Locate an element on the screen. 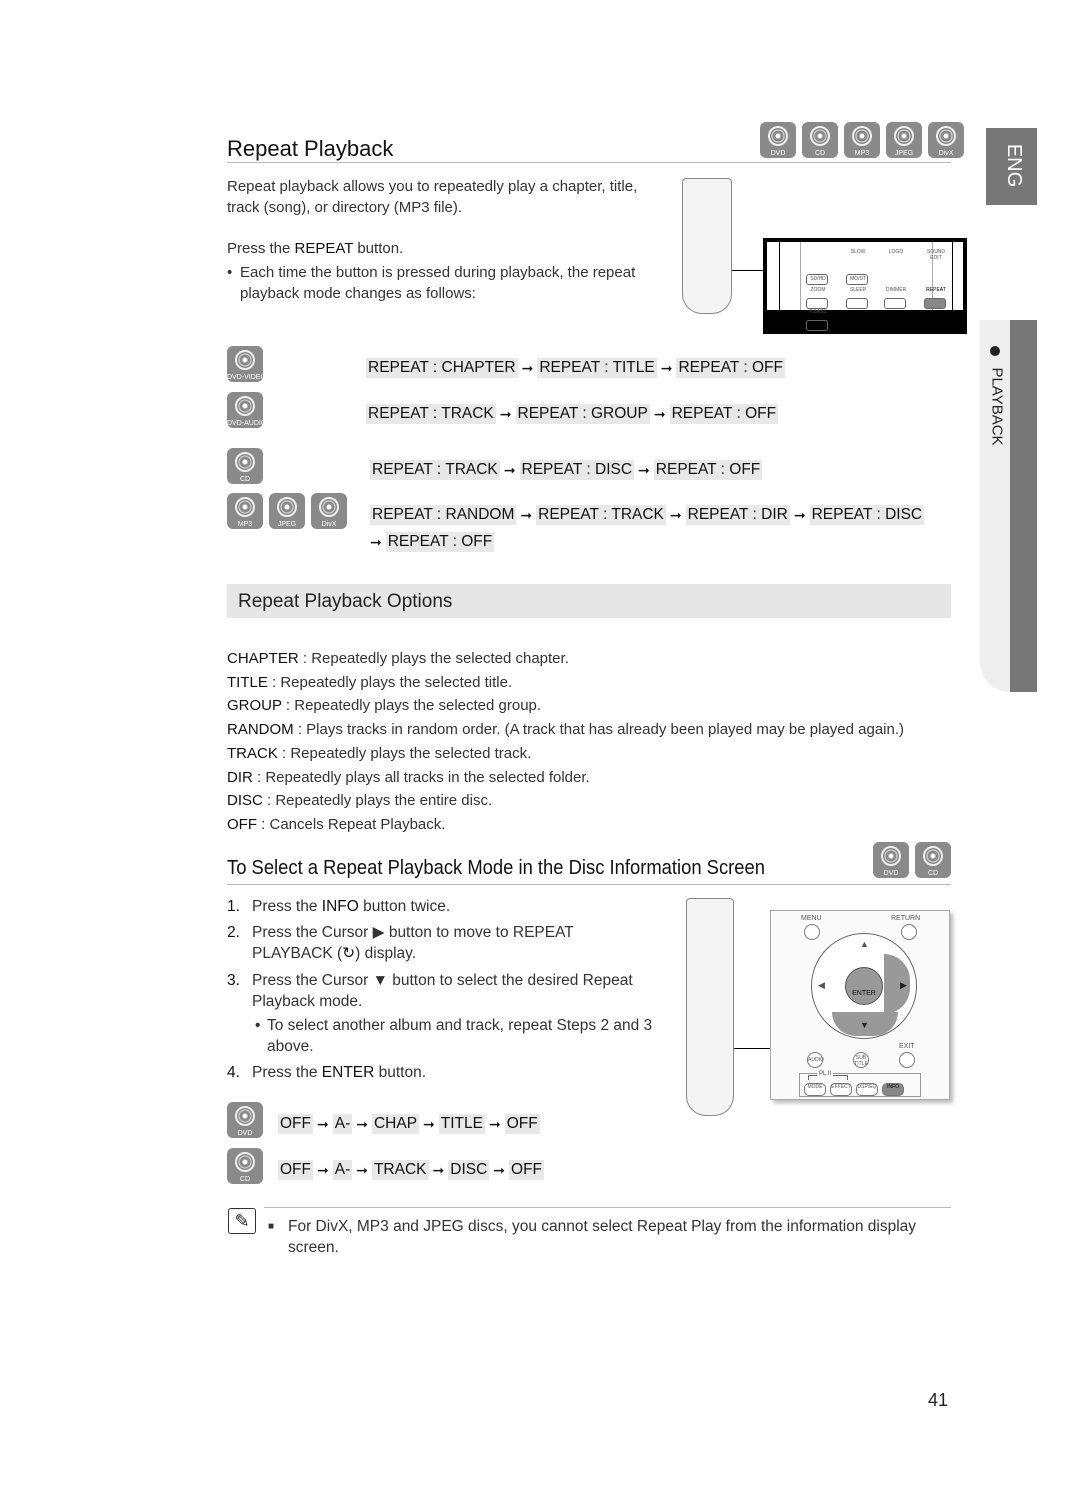 This screenshot has width=1080, height=1492. option-item: OFF : Cancels Repeat Playback. is located at coordinates (336, 824).